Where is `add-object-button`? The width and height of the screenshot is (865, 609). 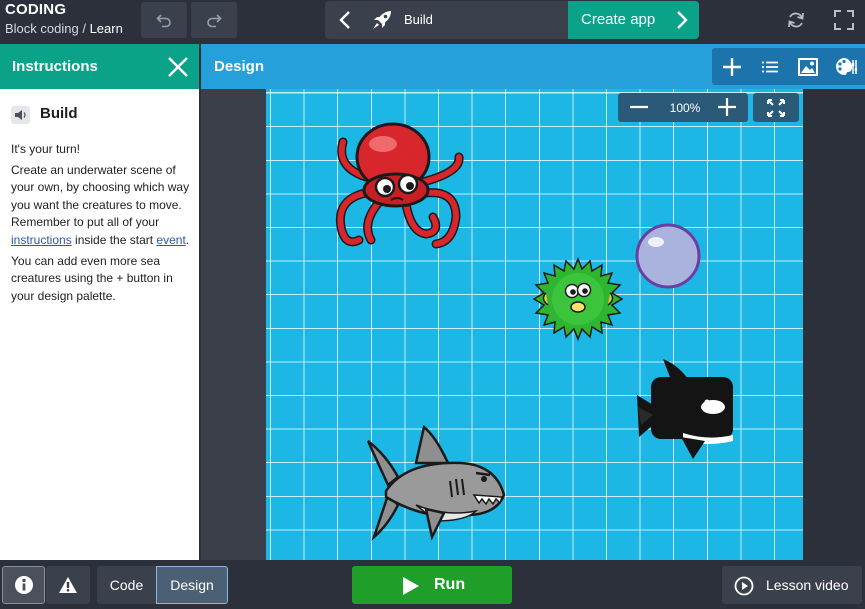 add-object-button is located at coordinates (732, 66).